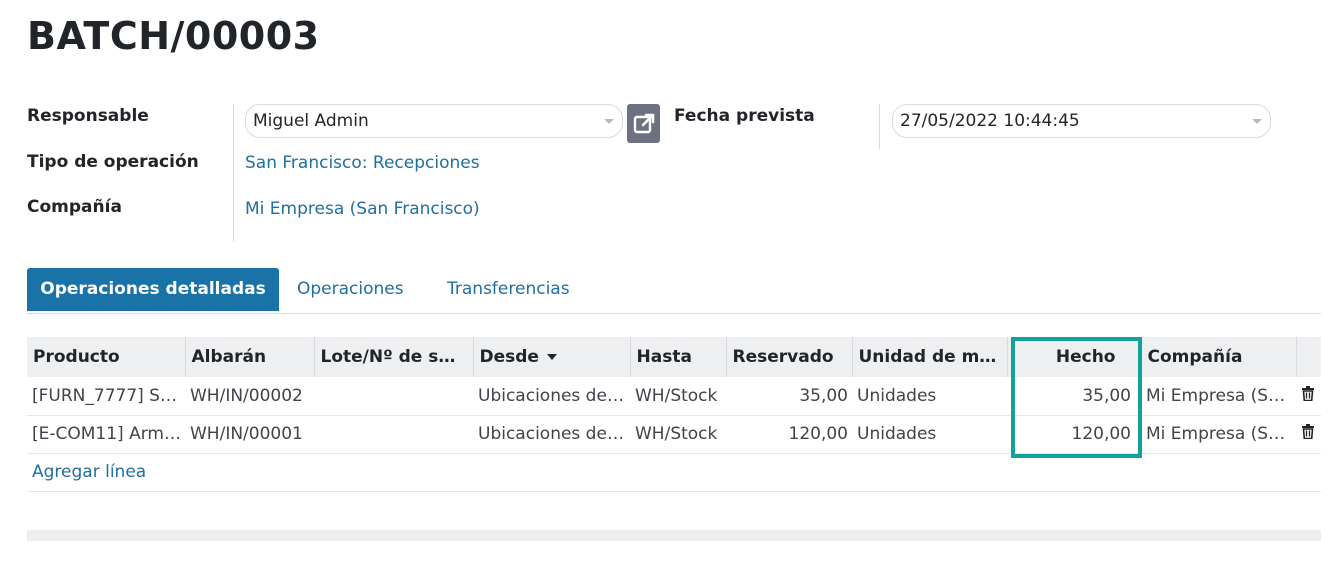 The height and width of the screenshot is (571, 1337). Describe the element at coordinates (1074, 434) in the screenshot. I see `cell-hecho: 120,00` at that location.